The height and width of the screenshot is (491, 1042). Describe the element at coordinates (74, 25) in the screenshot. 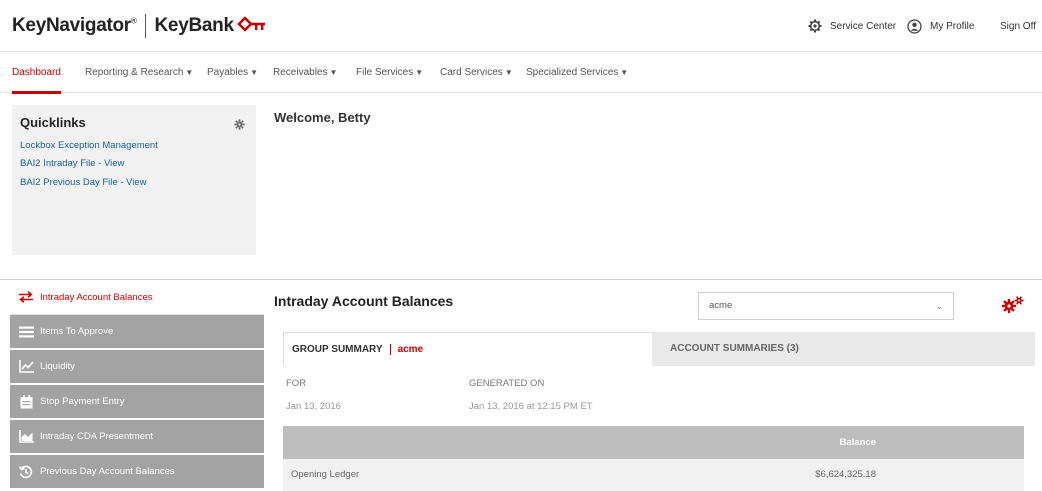

I see `brand-name: KeyNavigator®` at that location.